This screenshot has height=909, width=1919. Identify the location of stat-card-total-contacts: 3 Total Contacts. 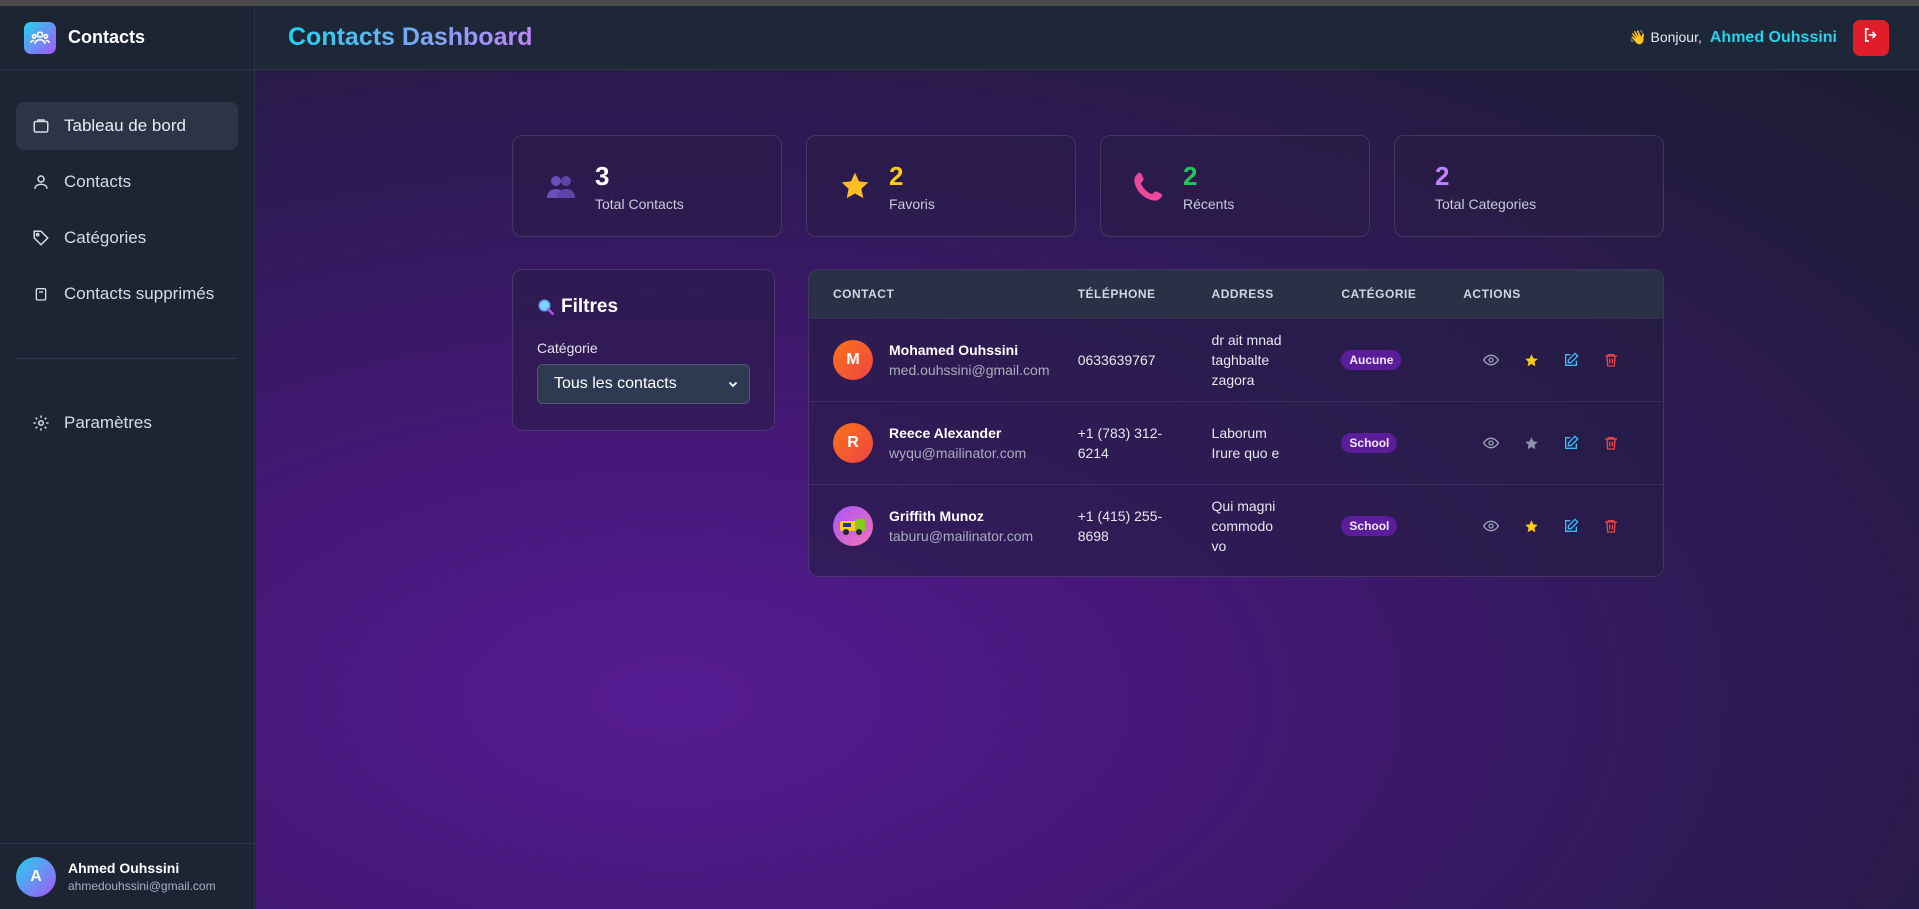
(647, 186).